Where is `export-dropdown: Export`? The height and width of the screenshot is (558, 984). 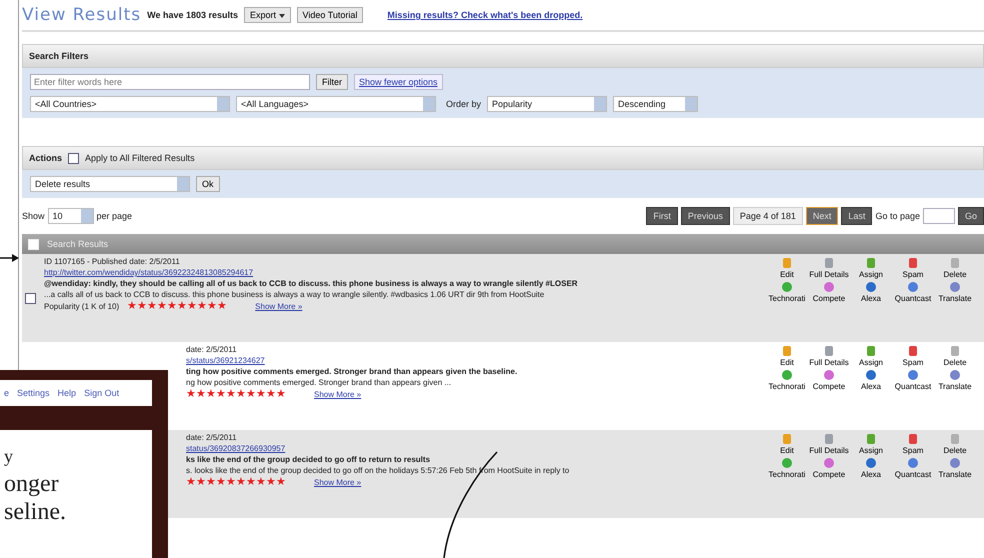
export-dropdown: Export is located at coordinates (267, 15).